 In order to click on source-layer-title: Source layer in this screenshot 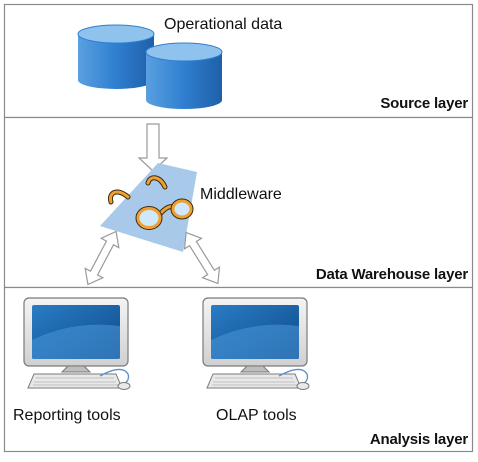, I will do `click(424, 103)`.